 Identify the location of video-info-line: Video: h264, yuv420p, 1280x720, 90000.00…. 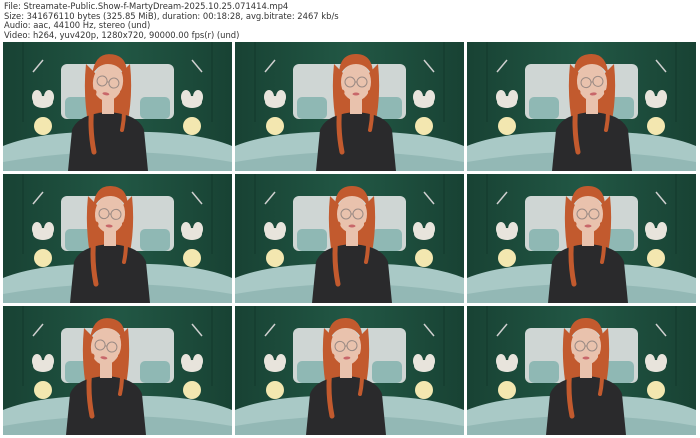
(122, 34).